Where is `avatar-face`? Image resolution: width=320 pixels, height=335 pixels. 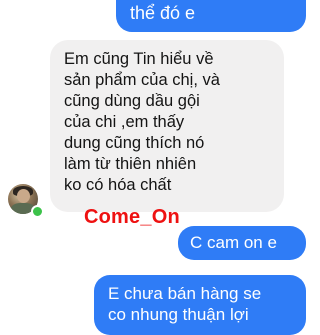
avatar-face is located at coordinates (23, 196).